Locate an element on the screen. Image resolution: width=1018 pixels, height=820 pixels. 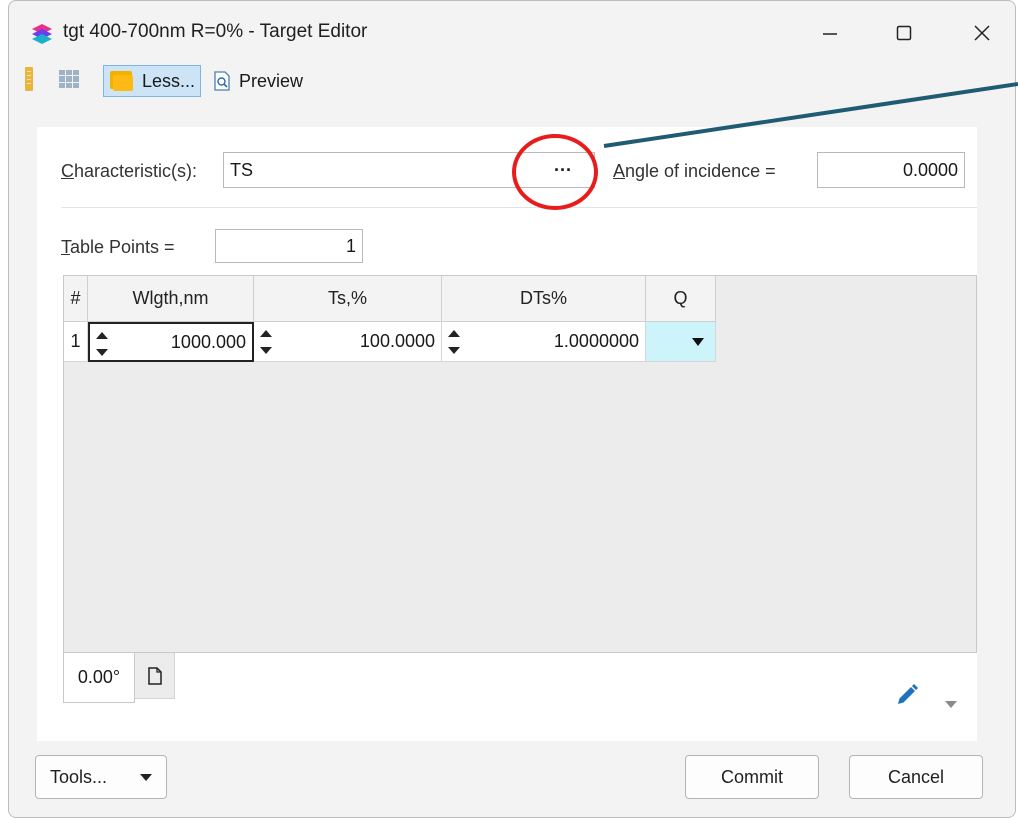
table-points-input: 1 is located at coordinates (289, 246).